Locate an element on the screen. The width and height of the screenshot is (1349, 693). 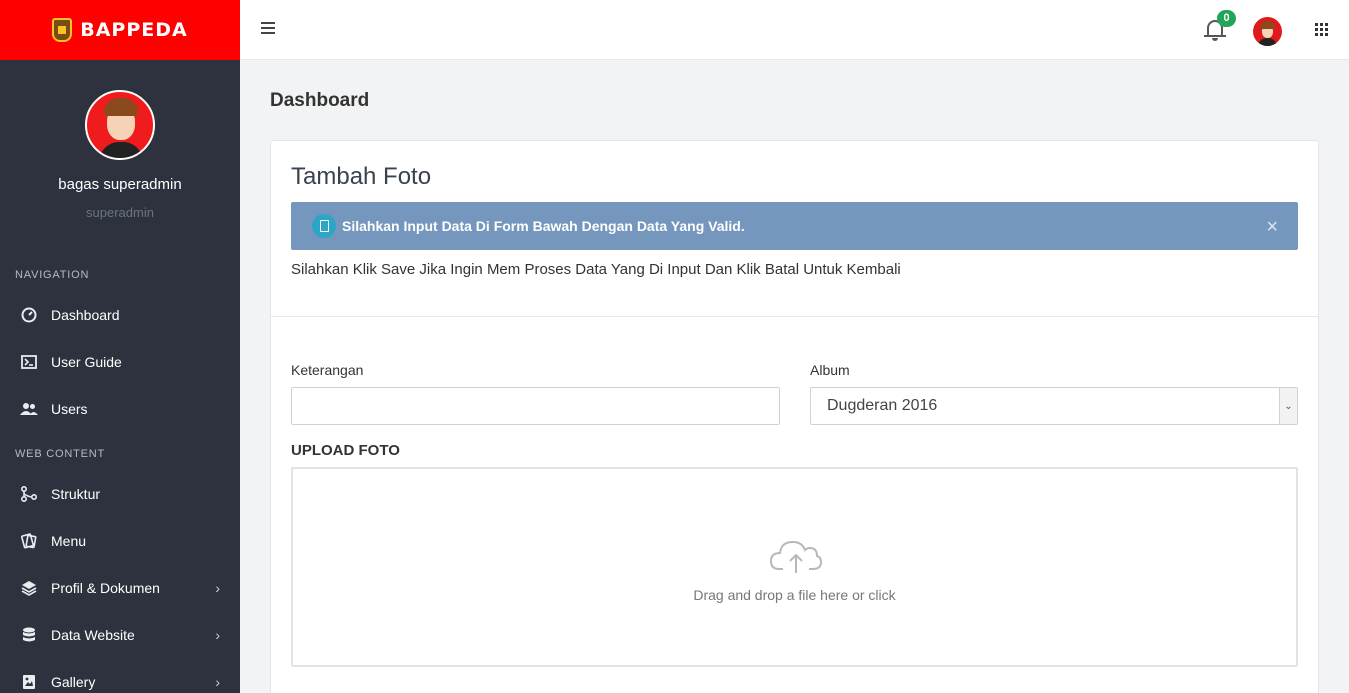
sidebar-item-profil-dokumen: Profil & Dokumen › is located at coordinates (120, 588).